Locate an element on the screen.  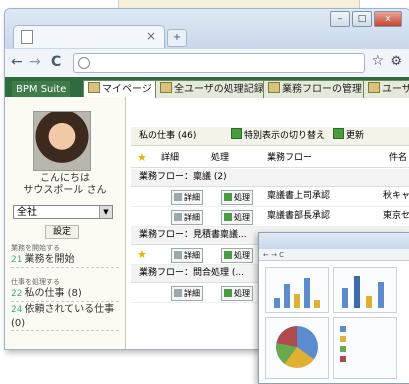
browser-toolbar: ← → C ☆ ⚙ is located at coordinates (207, 63).